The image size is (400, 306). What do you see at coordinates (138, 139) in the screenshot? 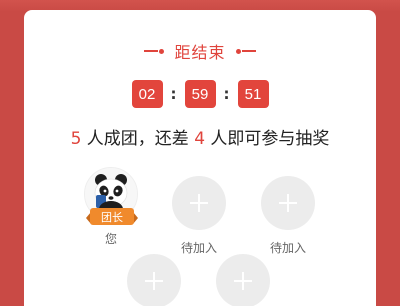
I see `status-text-part1: 人成团，还差` at bounding box center [138, 139].